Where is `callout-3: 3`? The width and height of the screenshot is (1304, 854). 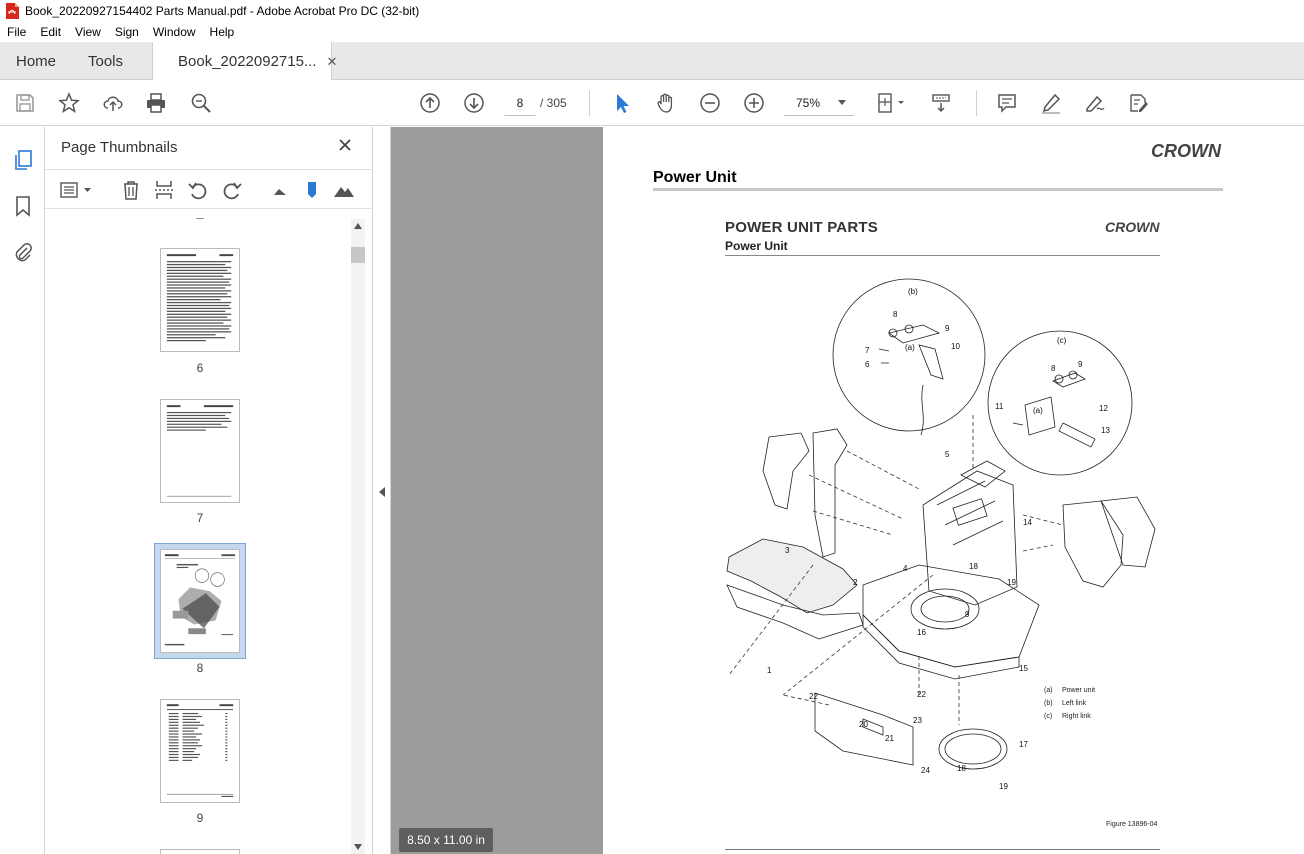 callout-3: 3 is located at coordinates (787, 550).